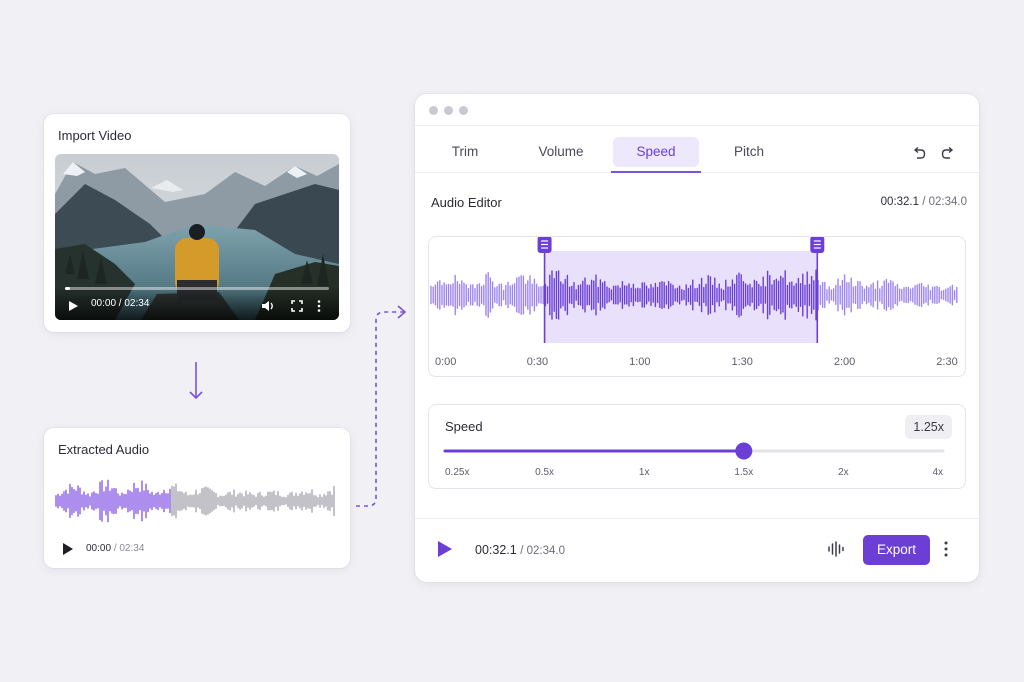 The image size is (1024, 682). What do you see at coordinates (196, 381) in the screenshot?
I see `arrow-down-icon` at bounding box center [196, 381].